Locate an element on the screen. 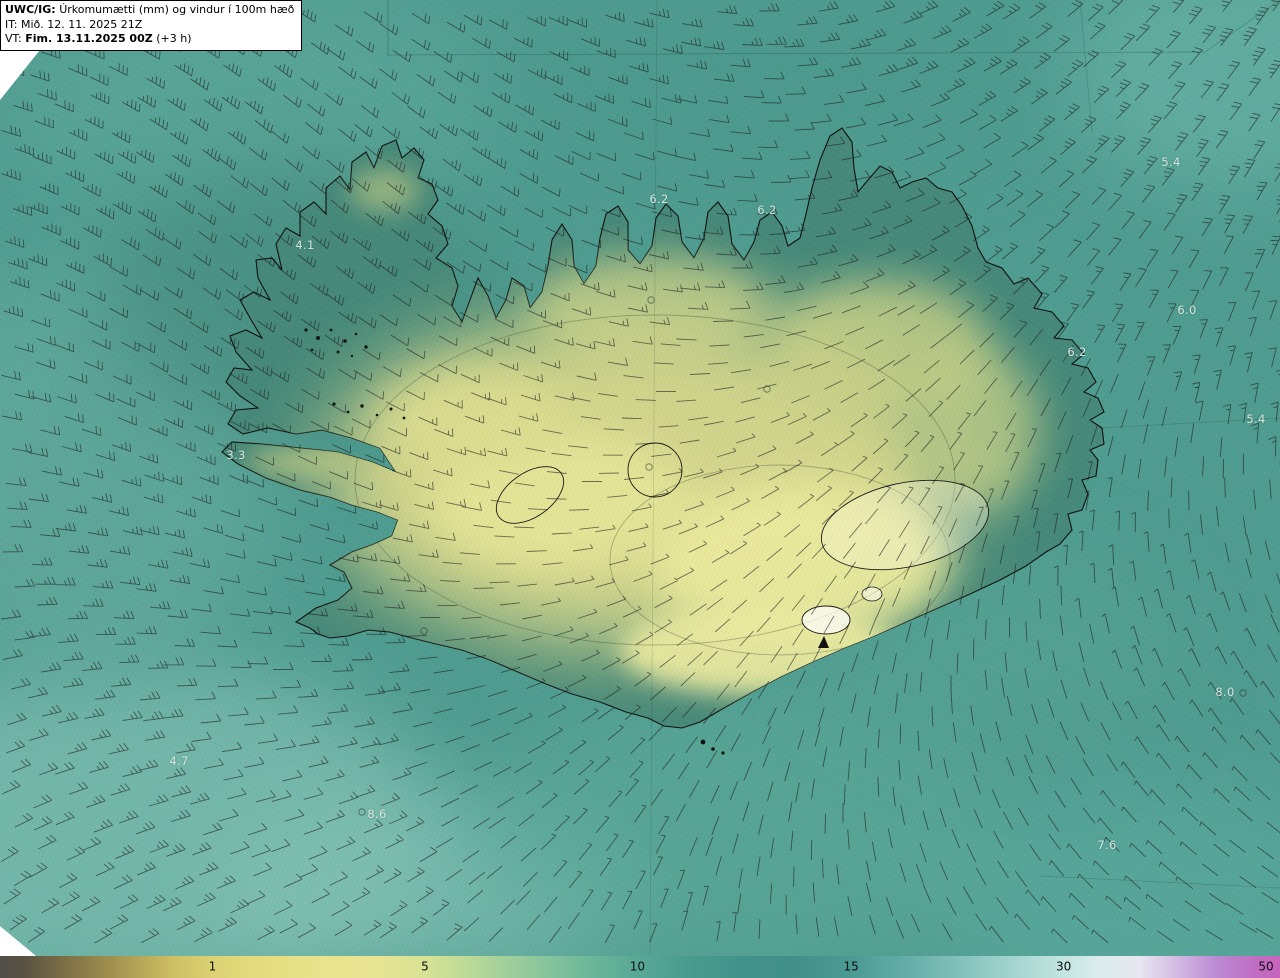 The height and width of the screenshot is (978, 1280). precip-value-label: 4.7 is located at coordinates (179, 761).